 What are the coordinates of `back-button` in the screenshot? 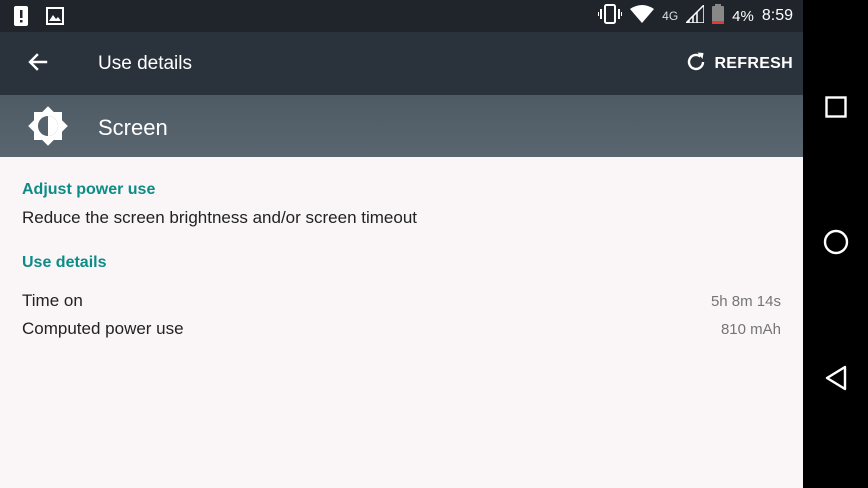 It's located at (38, 64).